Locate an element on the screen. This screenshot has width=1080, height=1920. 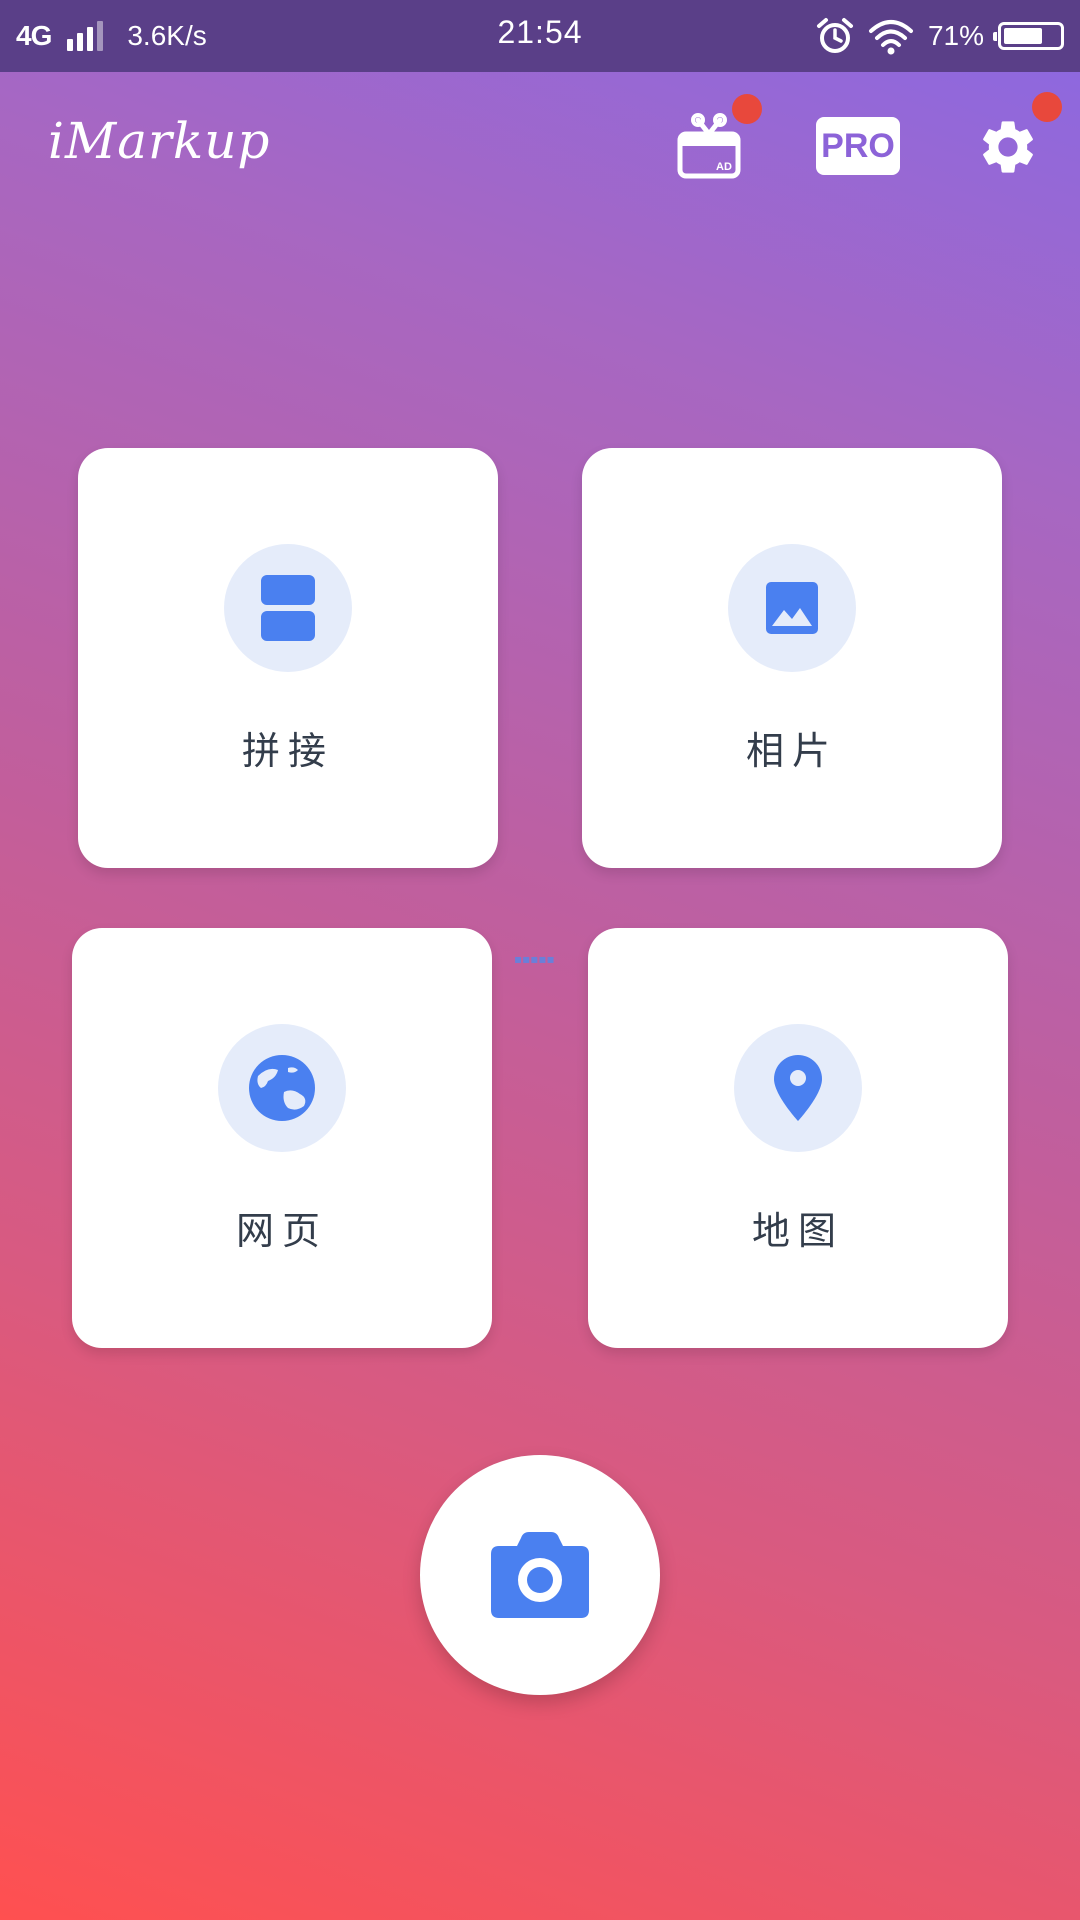
card-photo: 相片 is located at coordinates (792, 658).